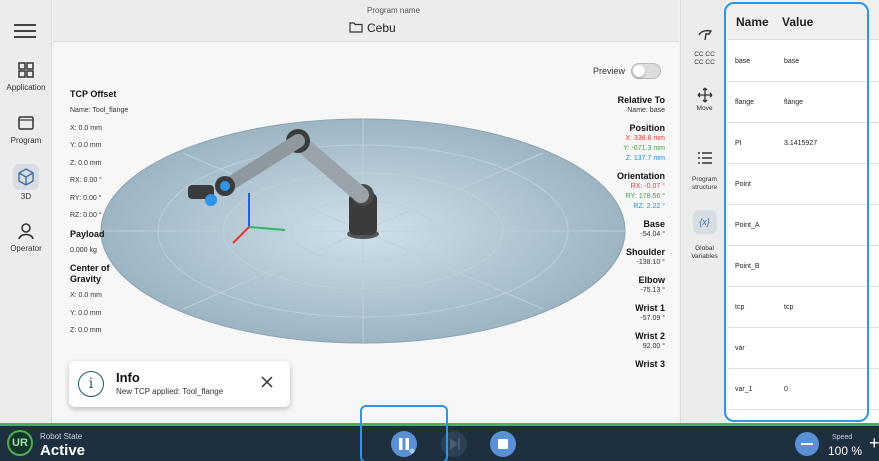 The image size is (879, 461). What do you see at coordinates (645, 158) in the screenshot?
I see `position-z: Z: 137.7 mm` at bounding box center [645, 158].